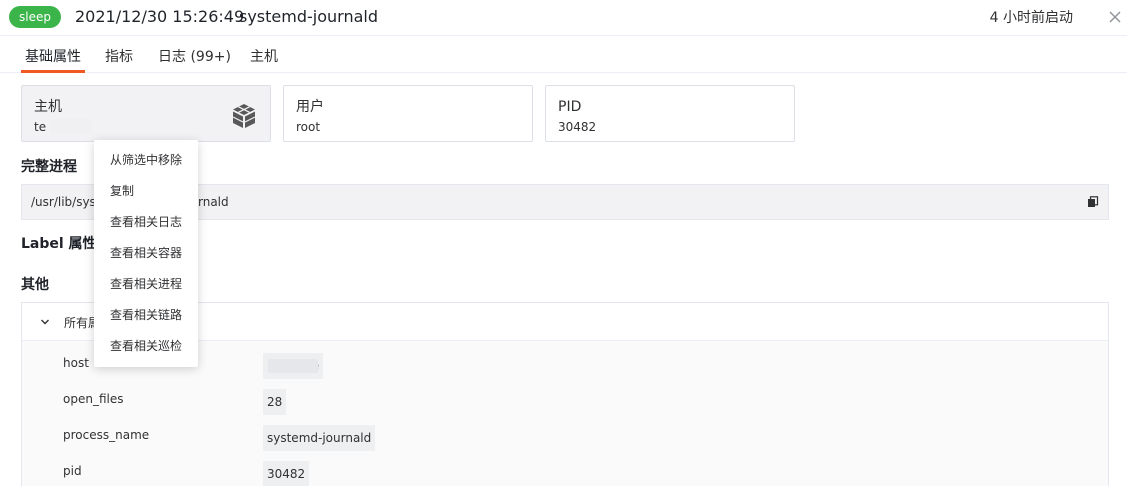 Image resolution: width=1127 pixels, height=486 pixels. Describe the element at coordinates (286, 473) in the screenshot. I see `attribute-value-pid: 30482` at that location.